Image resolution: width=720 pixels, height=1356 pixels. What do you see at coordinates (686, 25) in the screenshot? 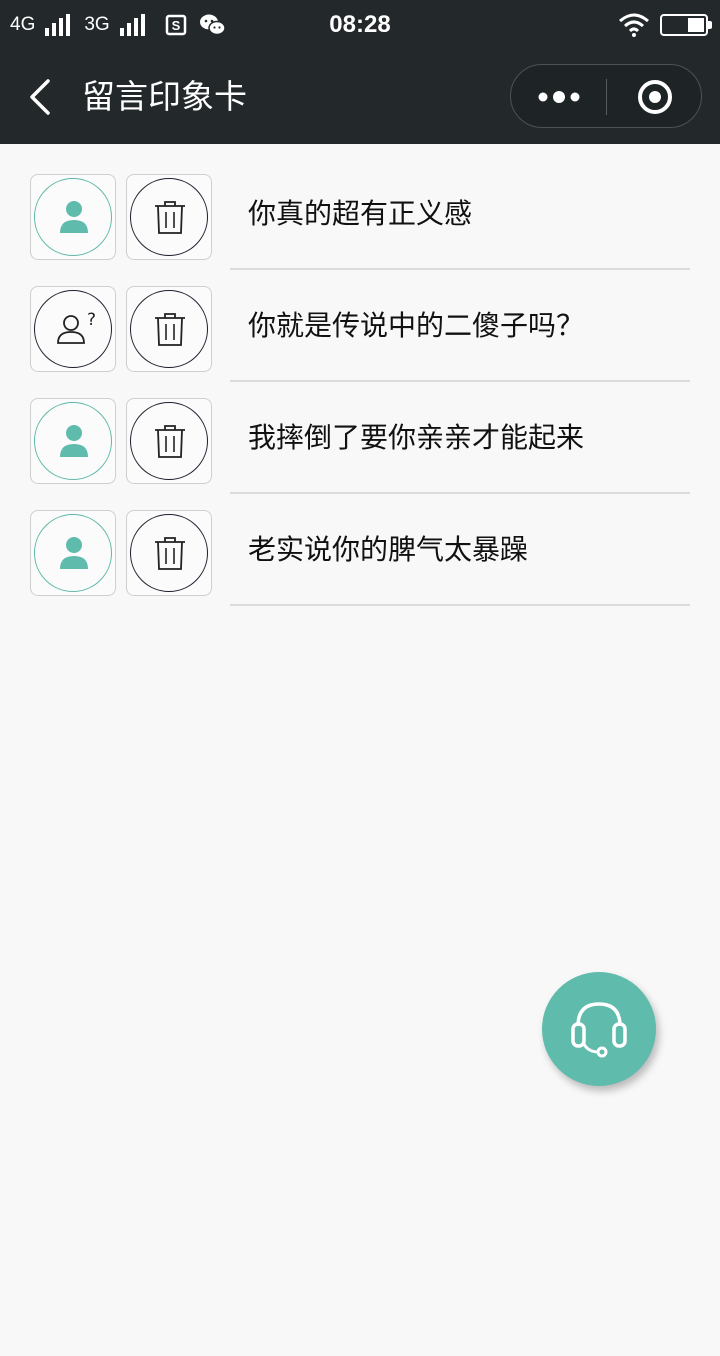
I see `battery-icon` at bounding box center [686, 25].